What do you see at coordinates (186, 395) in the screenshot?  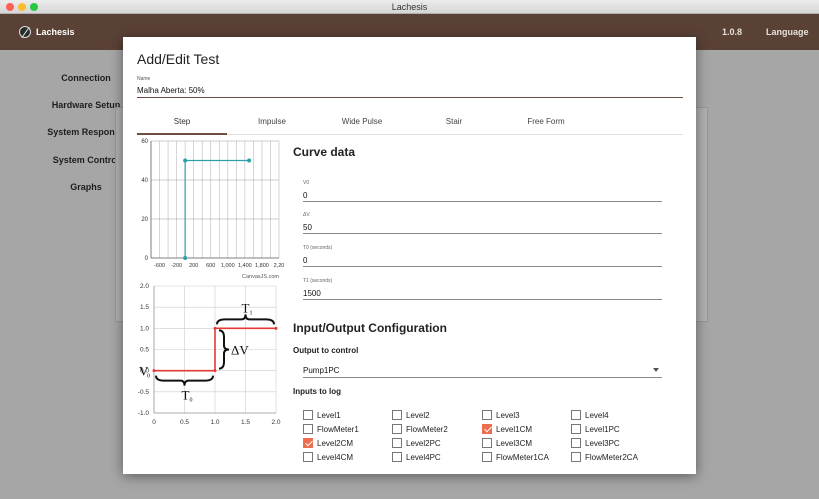 I see `t0-annotation: T` at bounding box center [186, 395].